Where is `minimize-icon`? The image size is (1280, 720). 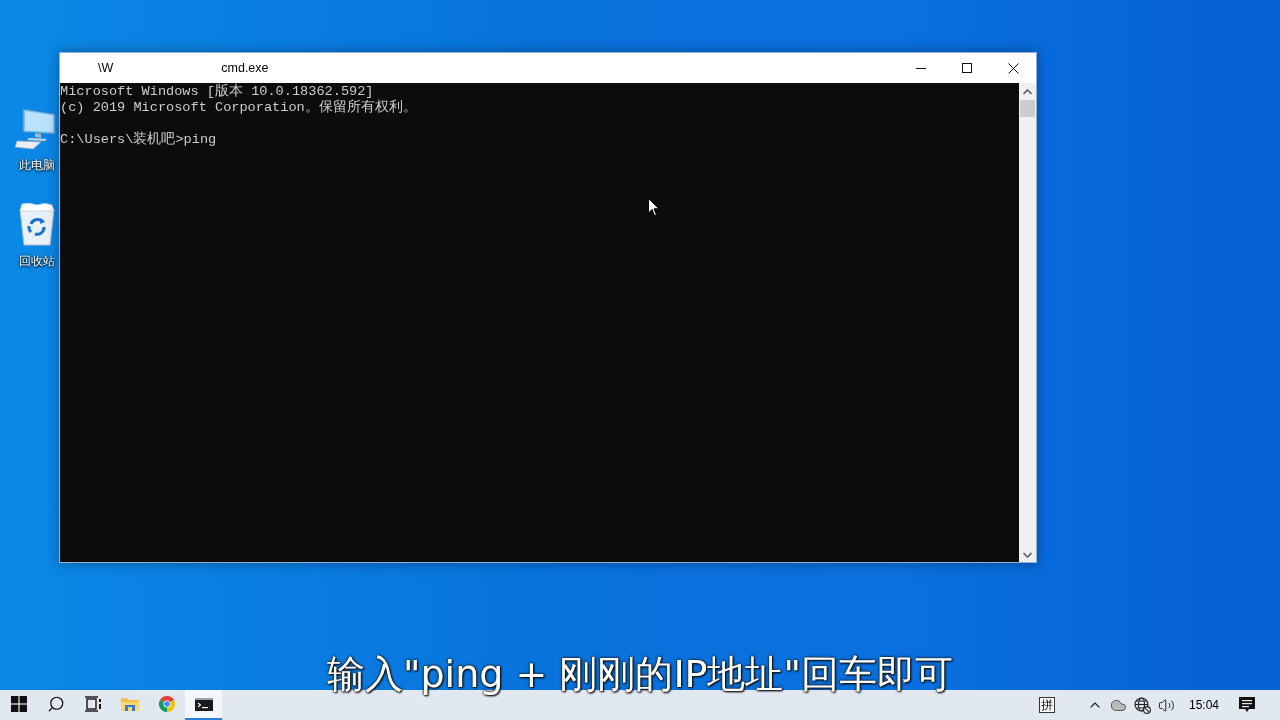
minimize-icon is located at coordinates (921, 68).